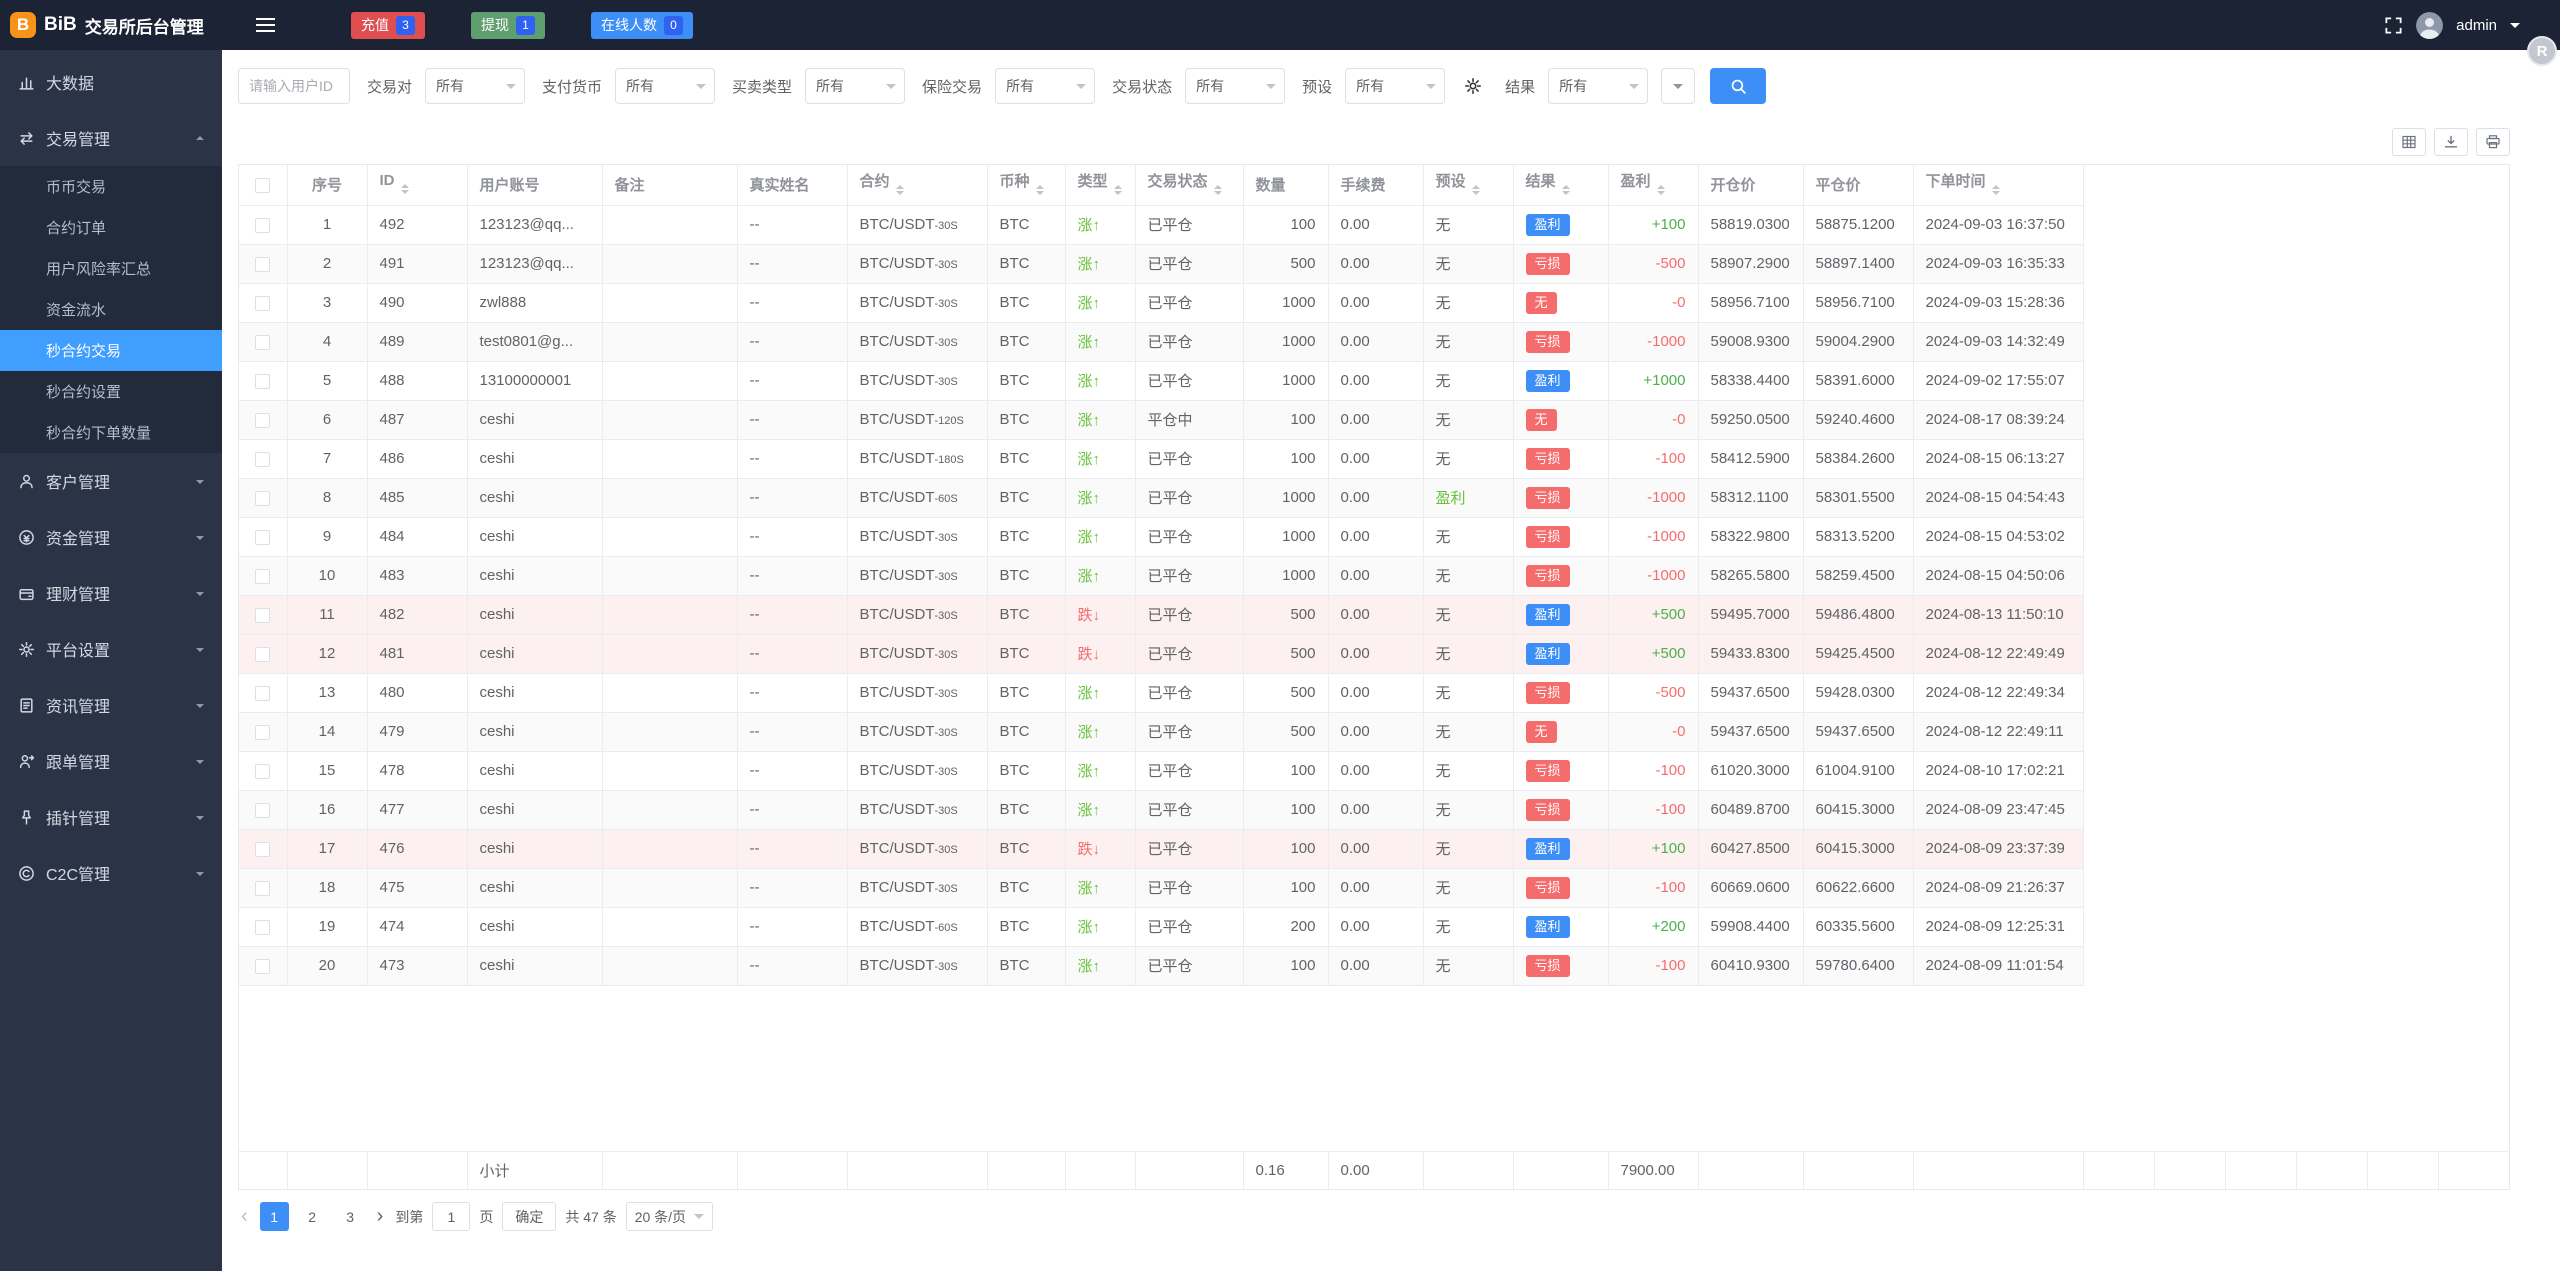  Describe the element at coordinates (1100, 185) in the screenshot. I see `column-header-类型: 类型` at that location.